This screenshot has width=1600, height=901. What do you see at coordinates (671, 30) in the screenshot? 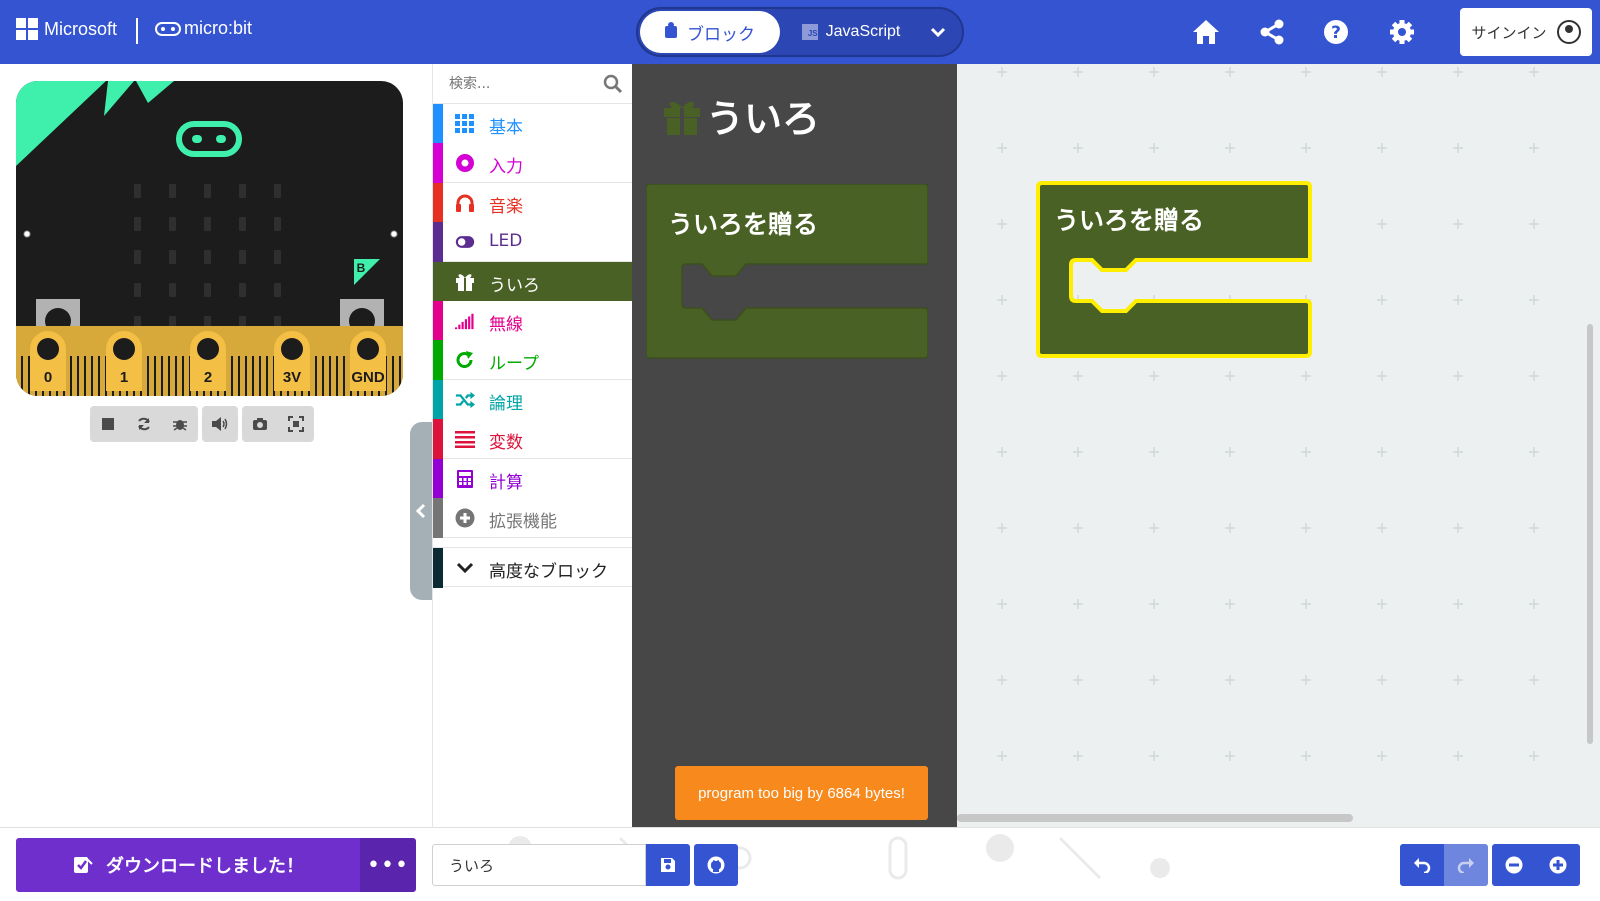
I see `puzzle-piece-icon` at bounding box center [671, 30].